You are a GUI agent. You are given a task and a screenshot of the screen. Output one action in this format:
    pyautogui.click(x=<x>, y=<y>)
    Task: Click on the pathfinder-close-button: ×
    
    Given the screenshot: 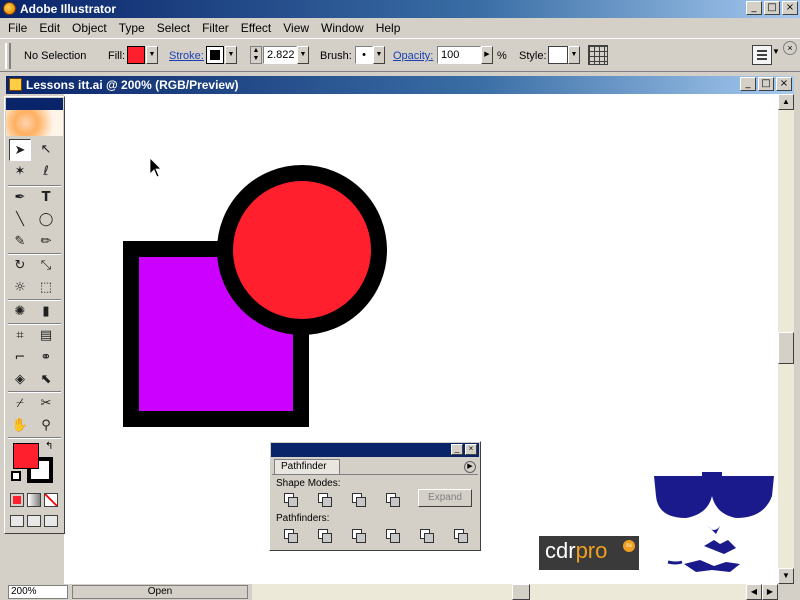 What is the action you would take?
    pyautogui.click(x=471, y=449)
    